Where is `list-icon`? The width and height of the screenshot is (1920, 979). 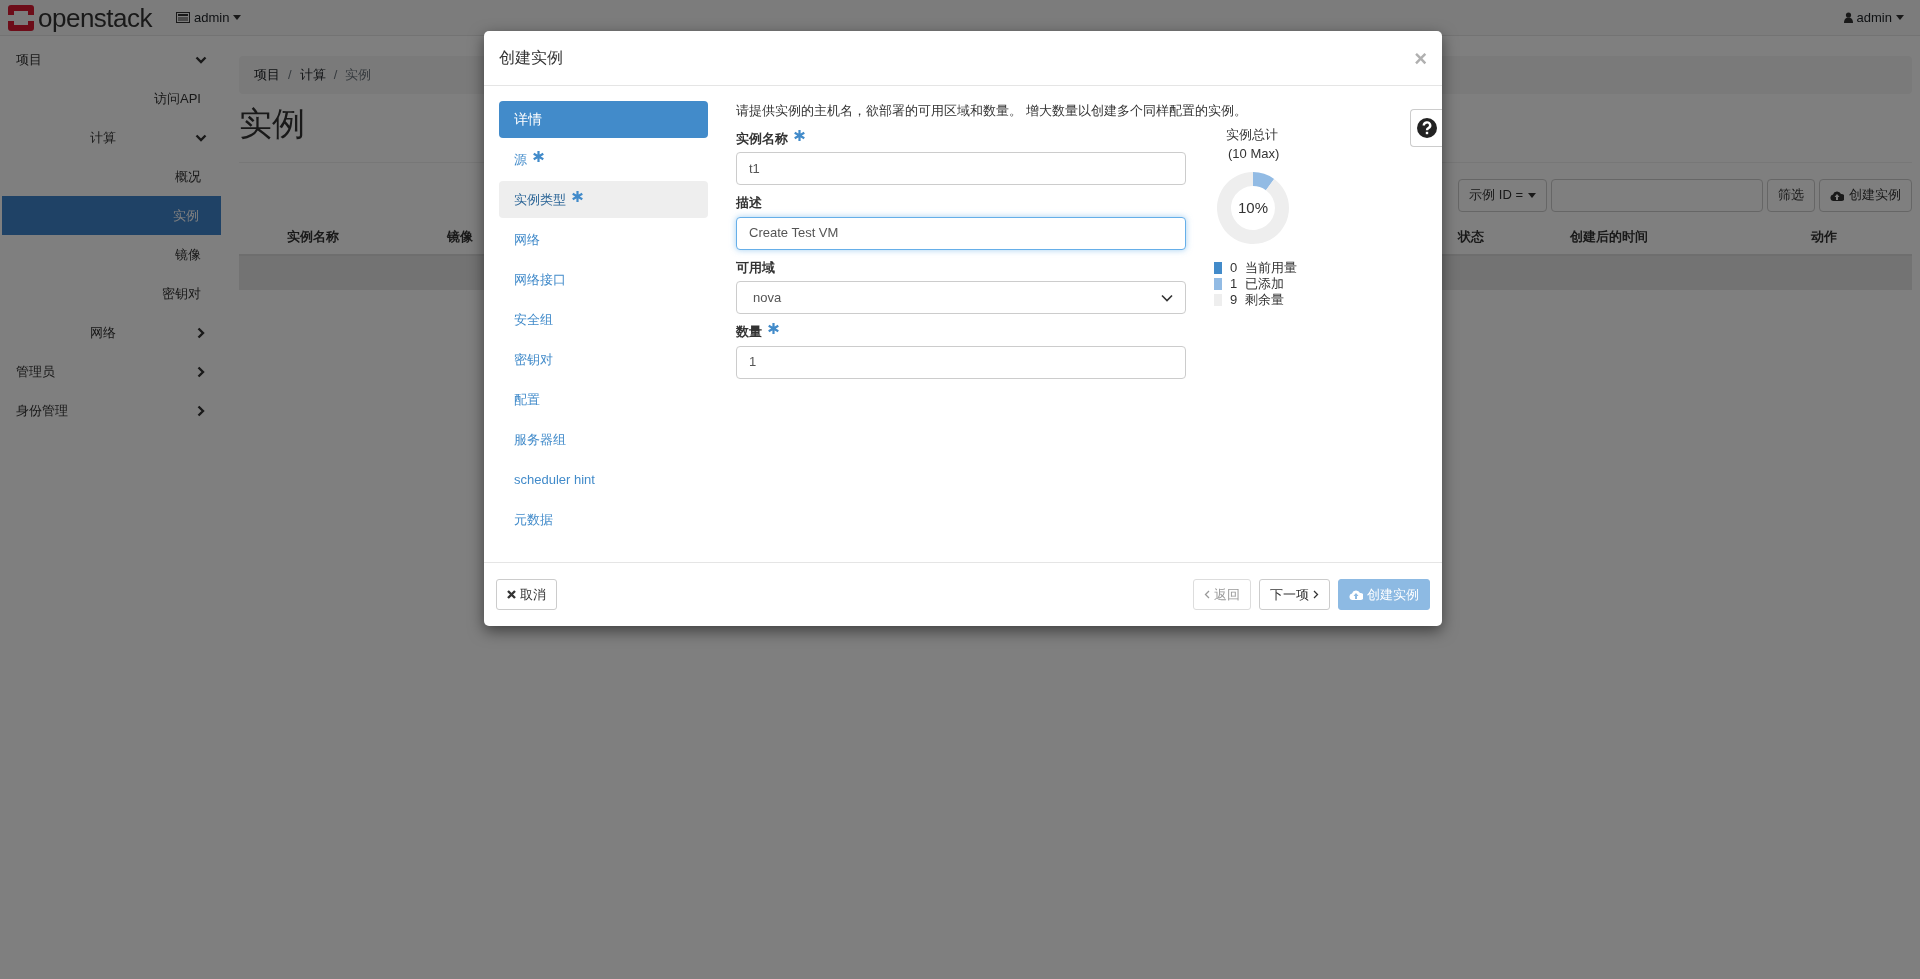
list-icon is located at coordinates (183, 17).